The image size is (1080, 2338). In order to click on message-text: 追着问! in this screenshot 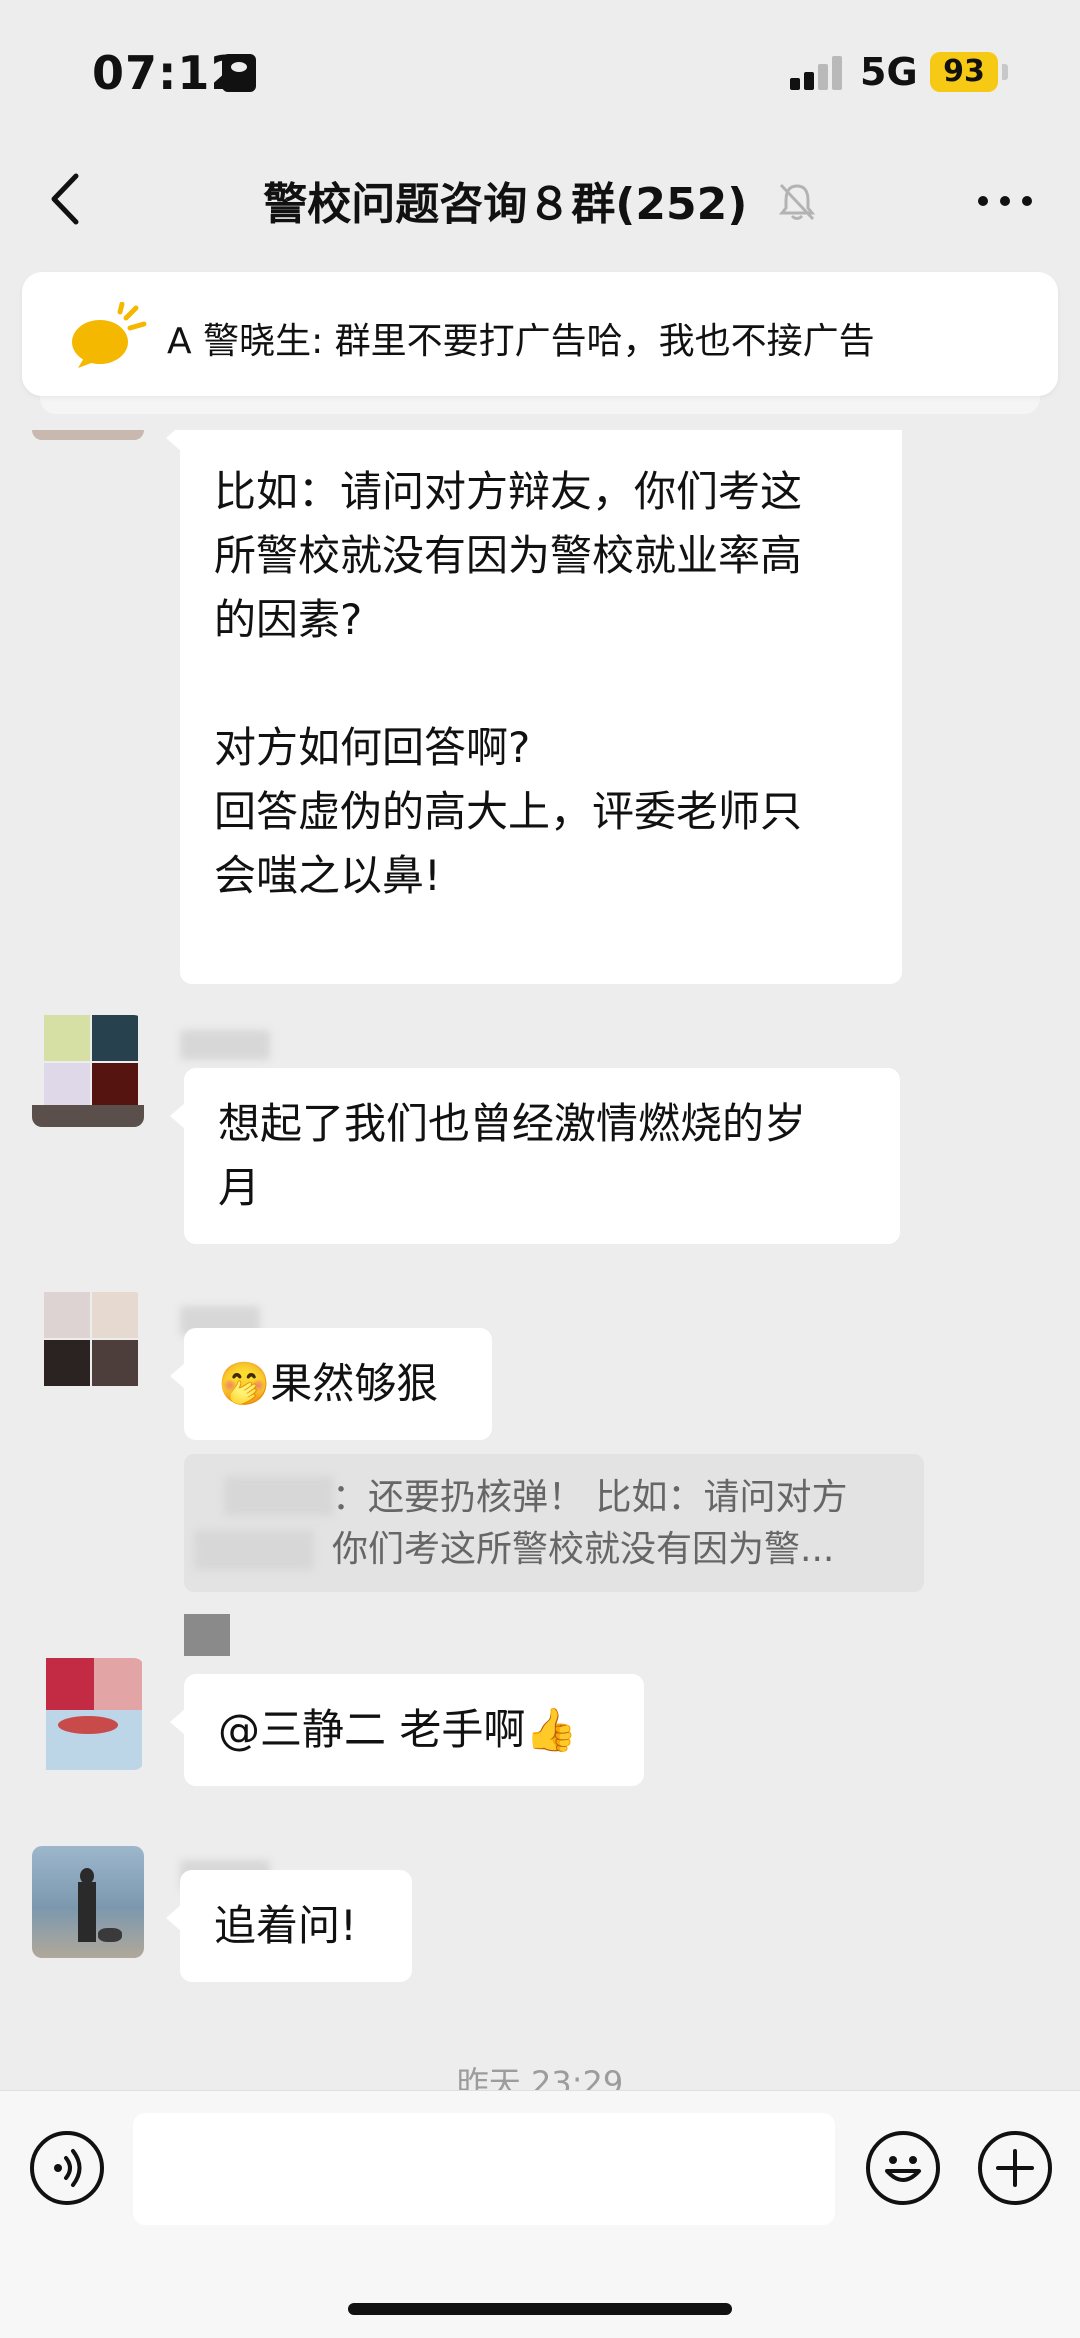, I will do `click(285, 1925)`.